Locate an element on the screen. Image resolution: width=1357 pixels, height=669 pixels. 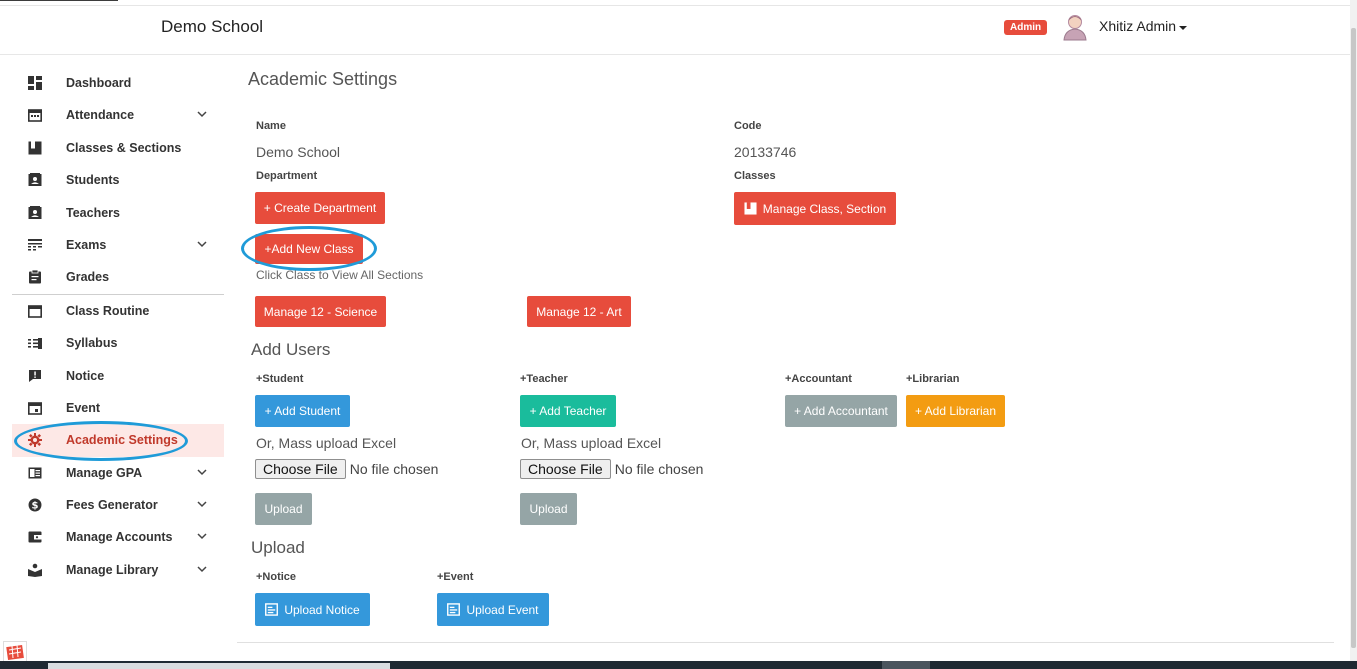
role-badge: Admin is located at coordinates (1026, 27).